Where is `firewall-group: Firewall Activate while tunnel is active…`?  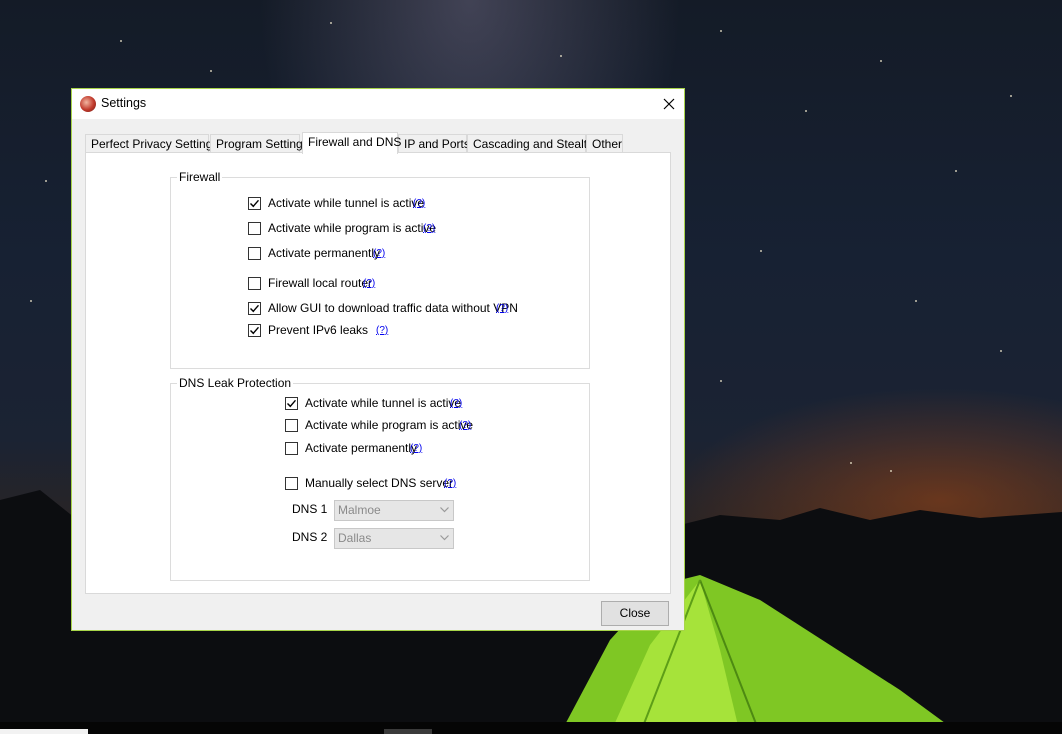
firewall-group: Firewall Activate while tunnel is active… is located at coordinates (380, 269).